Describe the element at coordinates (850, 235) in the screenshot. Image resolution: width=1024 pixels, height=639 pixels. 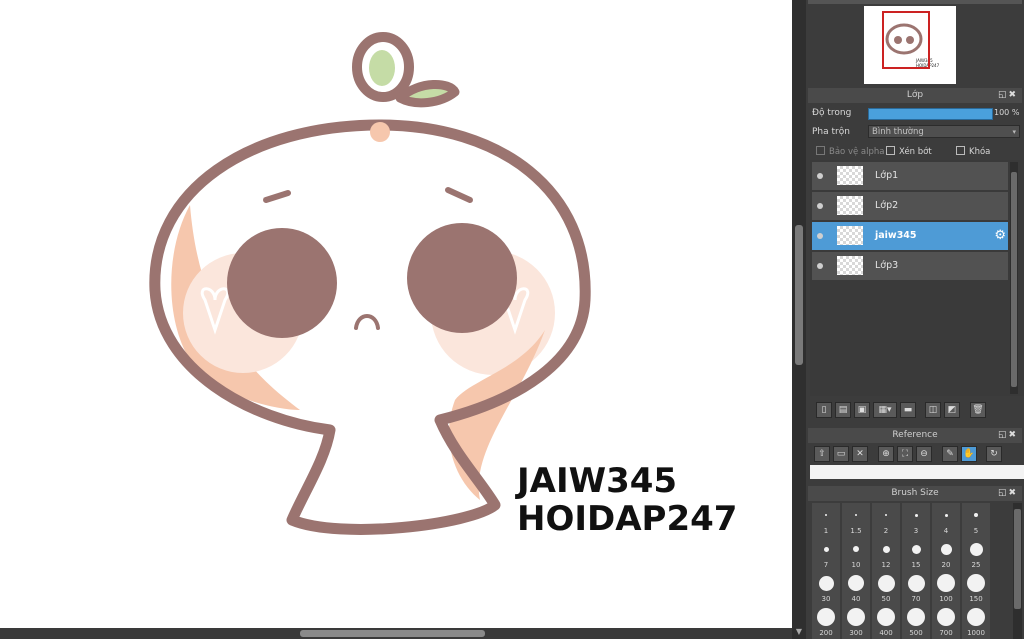
I see `layer-thumbnail` at that location.